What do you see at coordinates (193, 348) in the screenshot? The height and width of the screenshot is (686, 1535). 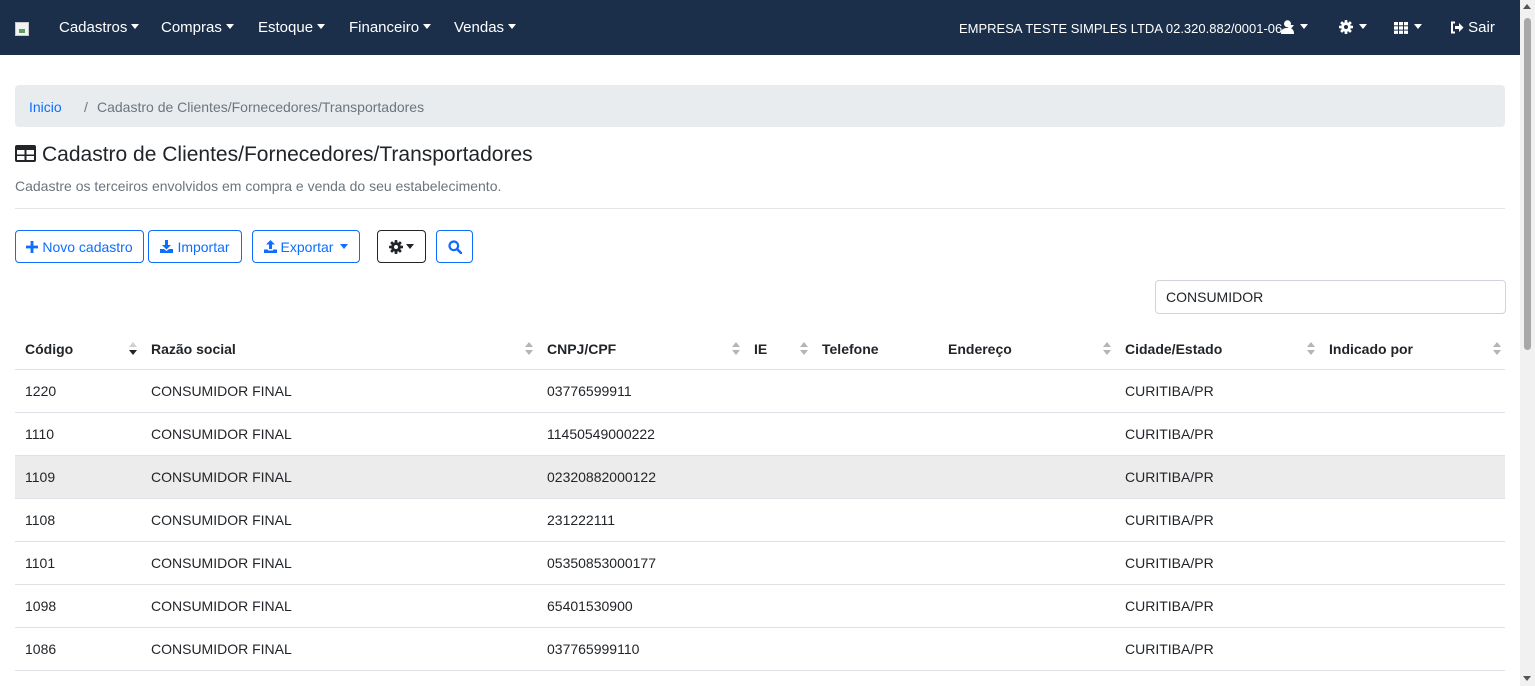 I see `column-header-label: Razão social` at bounding box center [193, 348].